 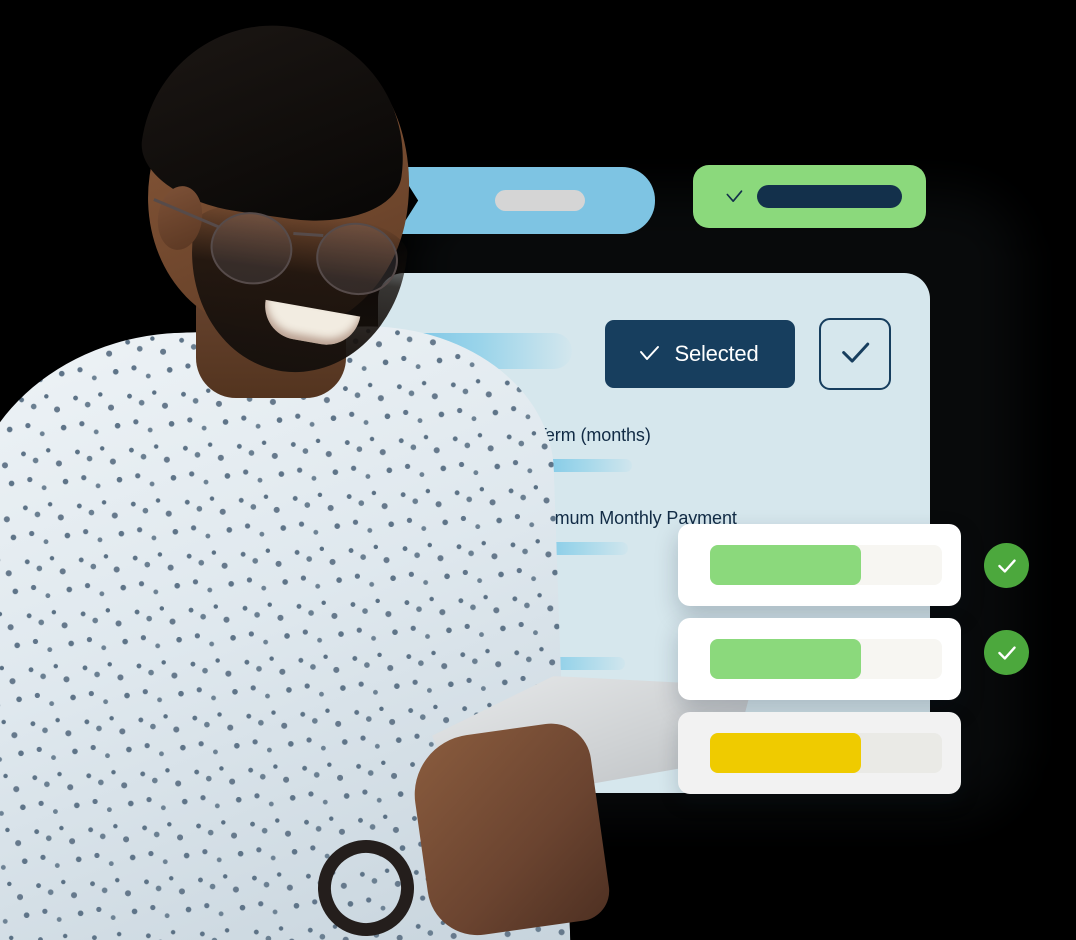 I want to click on lens-left, so click(x=251, y=248).